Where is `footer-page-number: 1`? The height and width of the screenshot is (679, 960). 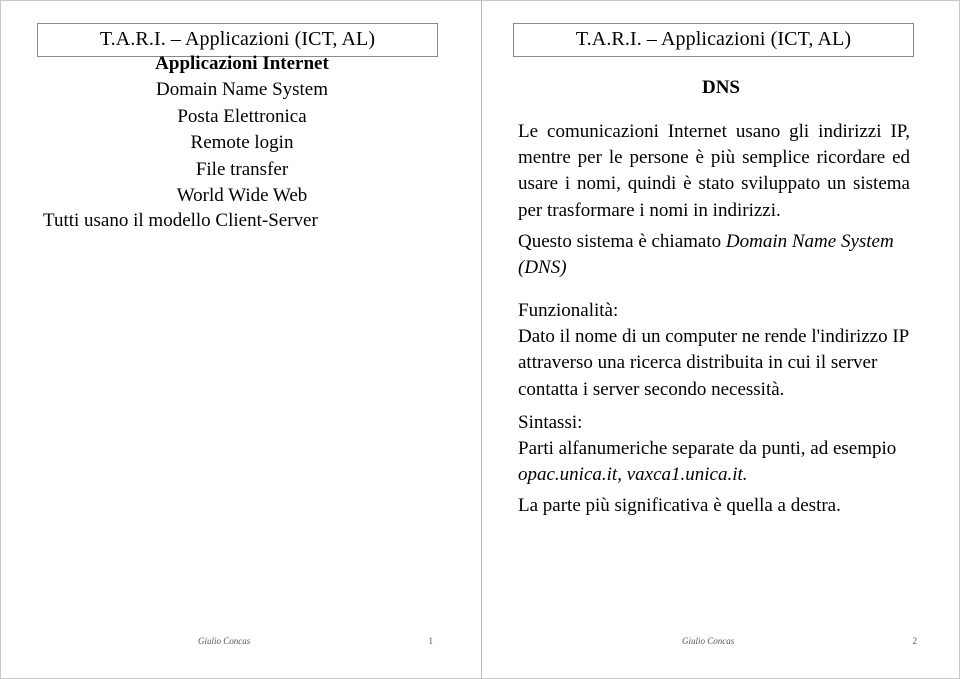 footer-page-number: 1 is located at coordinates (431, 641).